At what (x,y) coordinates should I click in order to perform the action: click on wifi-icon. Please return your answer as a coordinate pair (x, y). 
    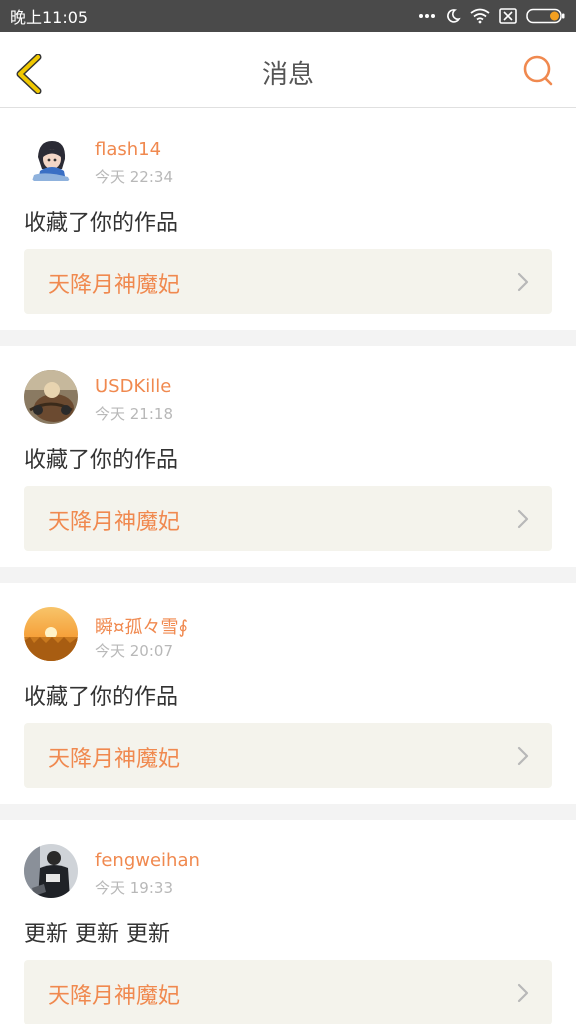
    Looking at the image, I should click on (480, 16).